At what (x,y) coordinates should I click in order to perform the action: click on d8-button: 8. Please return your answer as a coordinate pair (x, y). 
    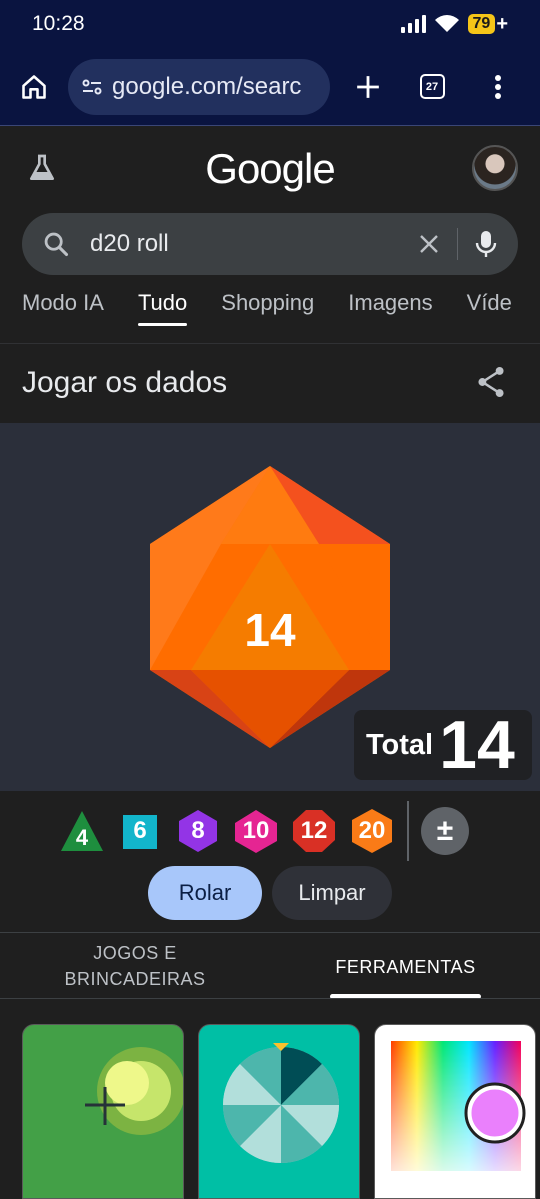
    Looking at the image, I should click on (198, 831).